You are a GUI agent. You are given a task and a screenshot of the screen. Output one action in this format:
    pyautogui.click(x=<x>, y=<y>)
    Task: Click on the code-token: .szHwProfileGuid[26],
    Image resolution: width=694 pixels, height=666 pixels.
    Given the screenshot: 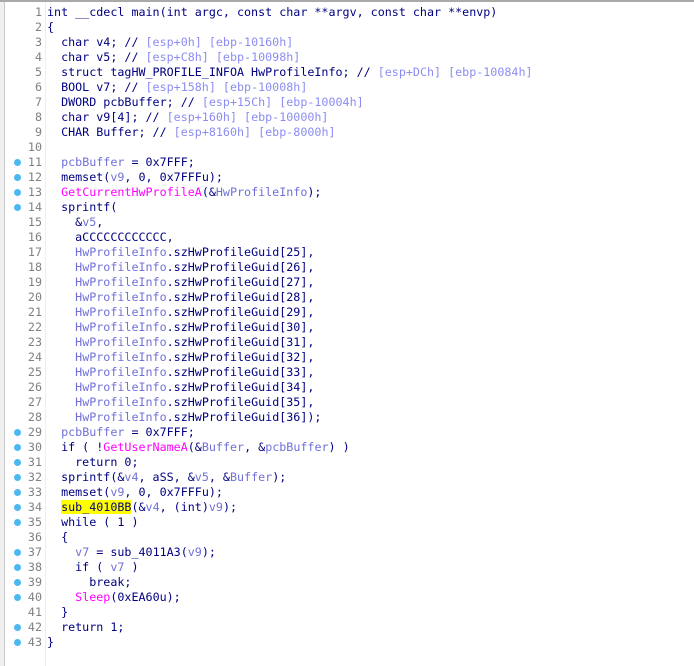 What is the action you would take?
    pyautogui.click(x=240, y=267)
    